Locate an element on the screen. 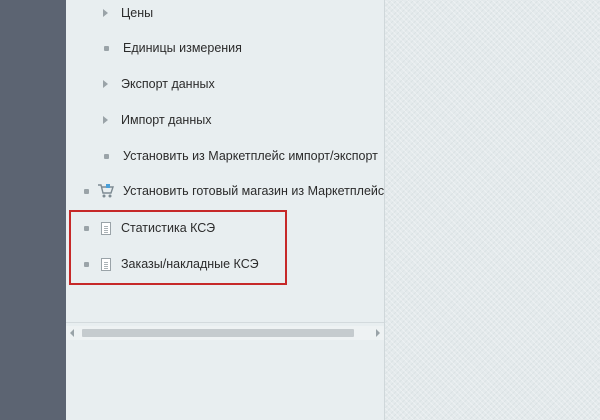 The image size is (600, 420). shopping-cart-icon is located at coordinates (106, 191).